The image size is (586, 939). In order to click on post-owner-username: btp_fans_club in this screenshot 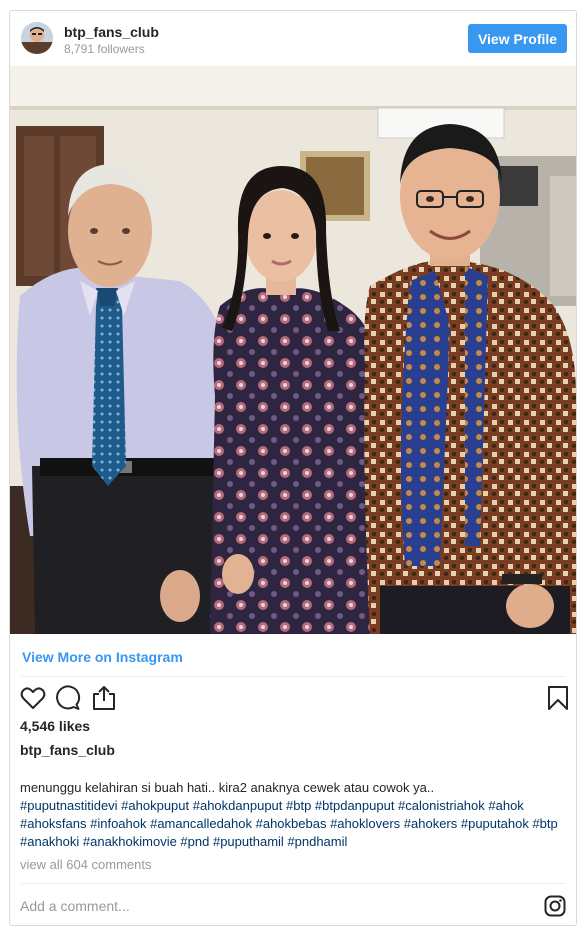, I will do `click(67, 750)`.